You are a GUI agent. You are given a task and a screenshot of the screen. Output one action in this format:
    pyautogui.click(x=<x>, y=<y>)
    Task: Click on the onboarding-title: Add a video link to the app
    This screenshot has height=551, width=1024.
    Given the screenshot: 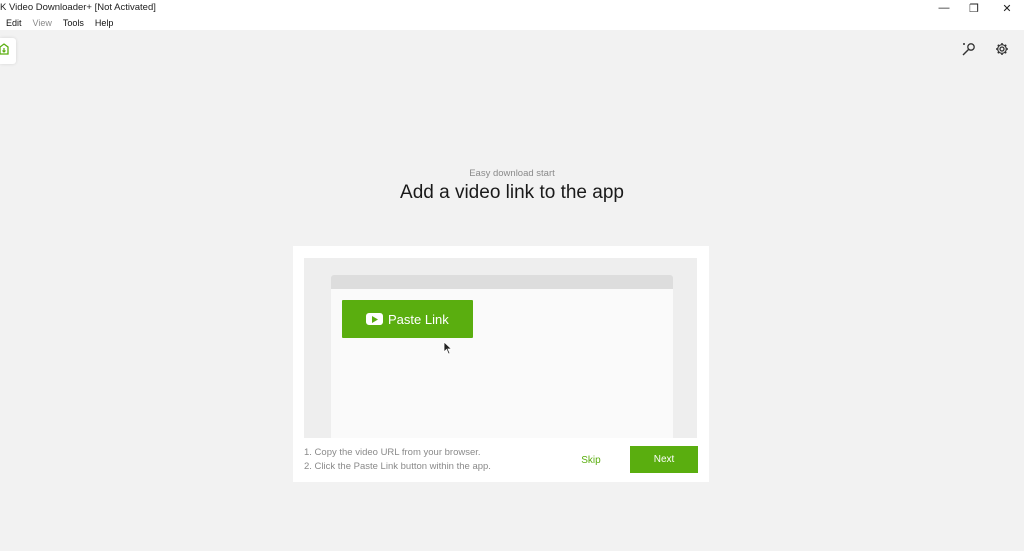 What is the action you would take?
    pyautogui.click(x=512, y=192)
    